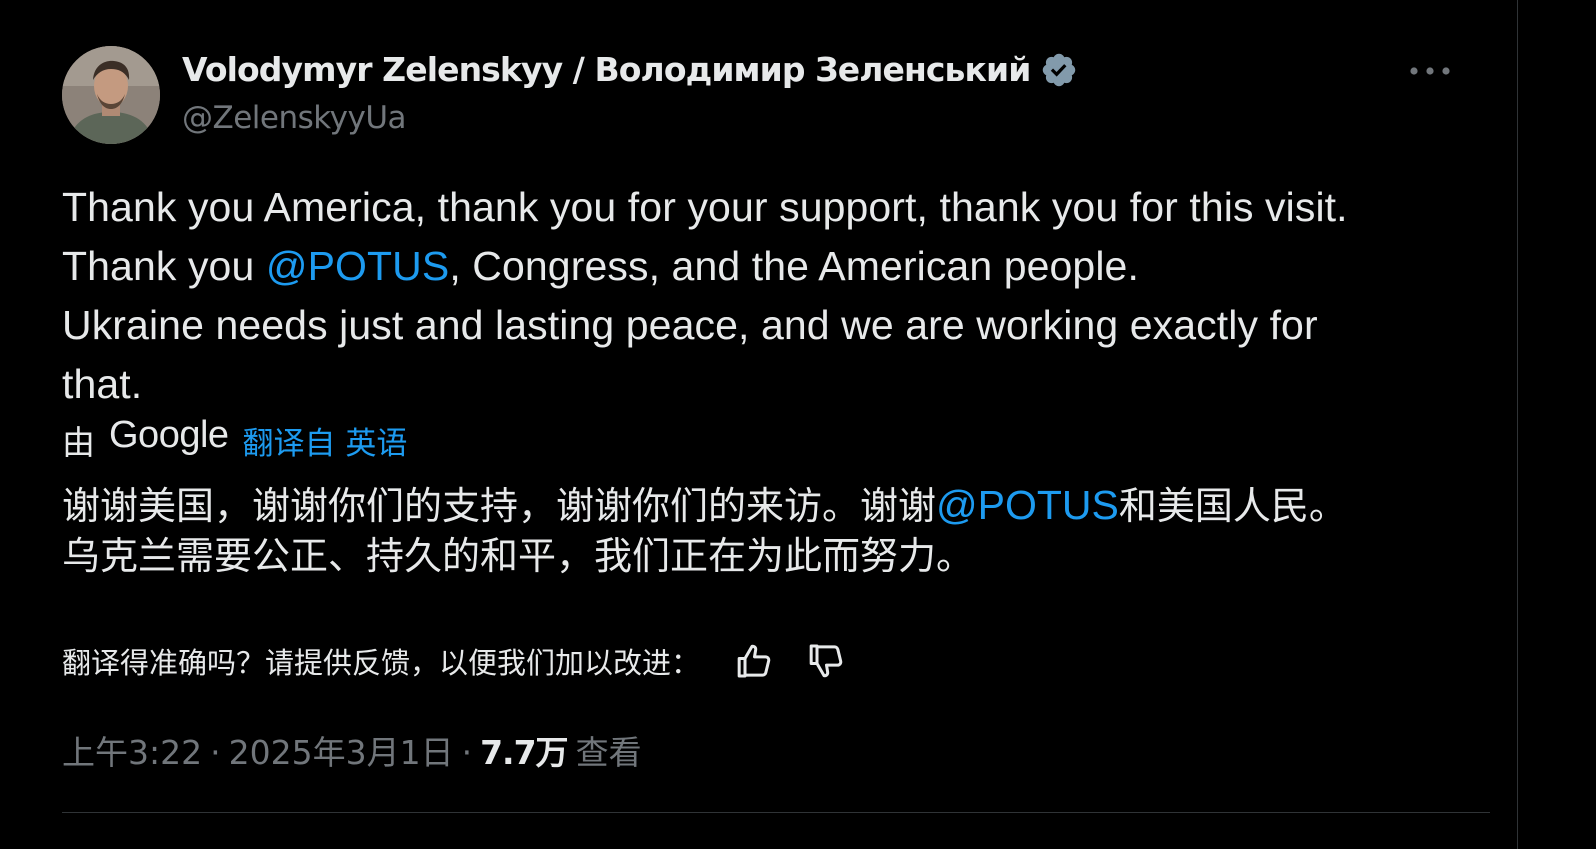 The width and height of the screenshot is (1596, 849). I want to click on thumbs-down-icon, so click(826, 661).